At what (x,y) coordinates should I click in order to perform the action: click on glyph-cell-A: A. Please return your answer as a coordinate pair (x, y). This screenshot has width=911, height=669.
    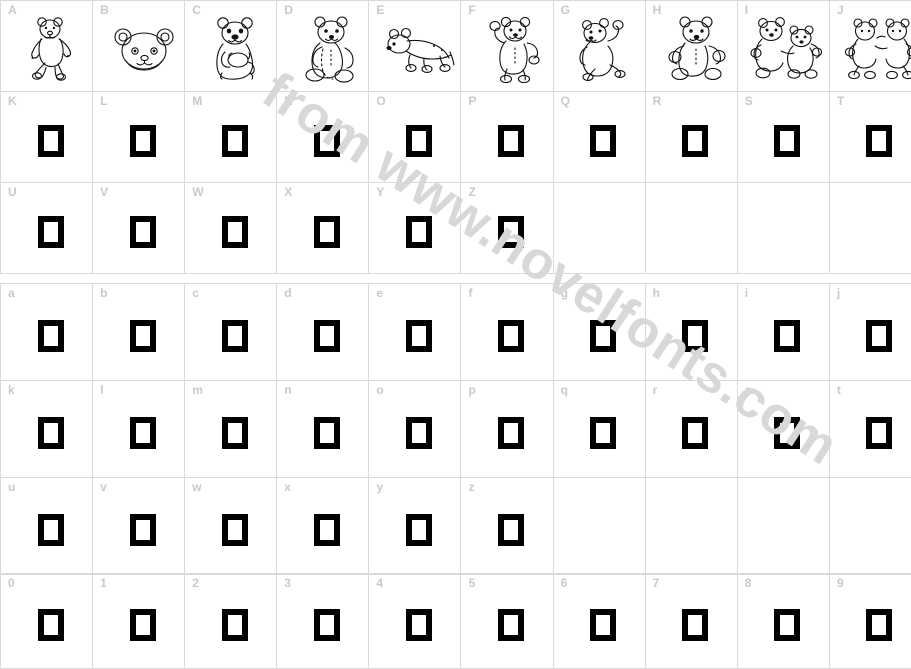
    Looking at the image, I should click on (47, 46).